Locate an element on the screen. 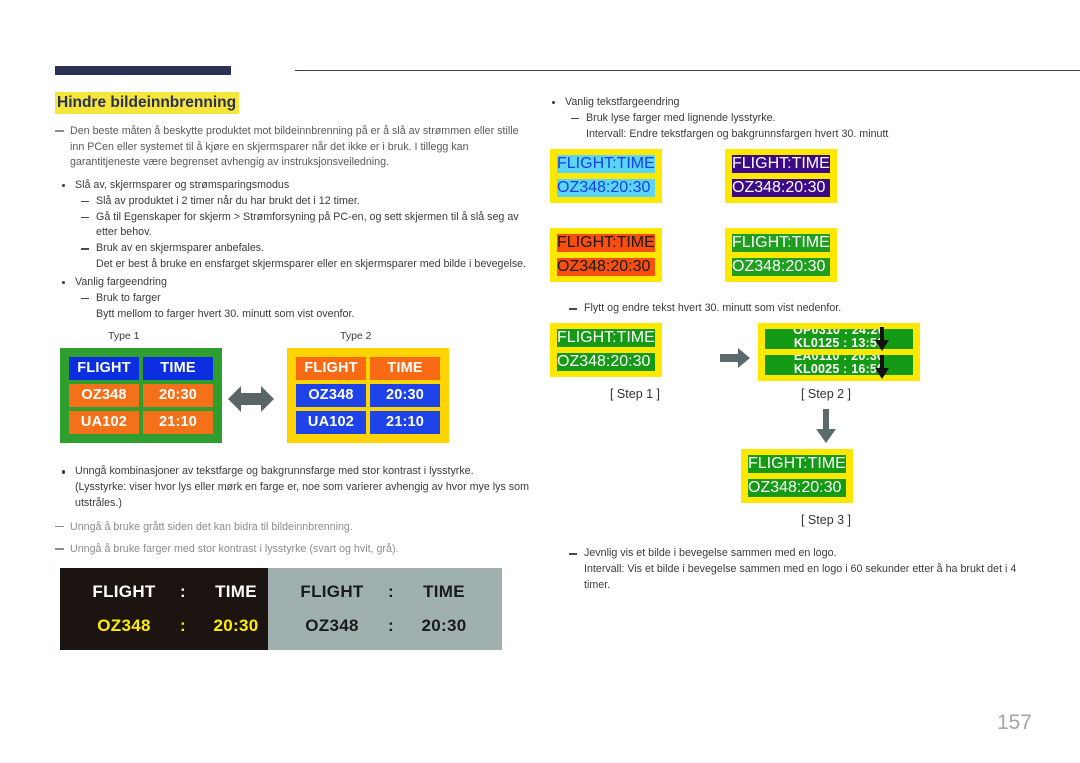 The image size is (1080, 763). type2-label: Type 2 is located at coordinates (356, 336).